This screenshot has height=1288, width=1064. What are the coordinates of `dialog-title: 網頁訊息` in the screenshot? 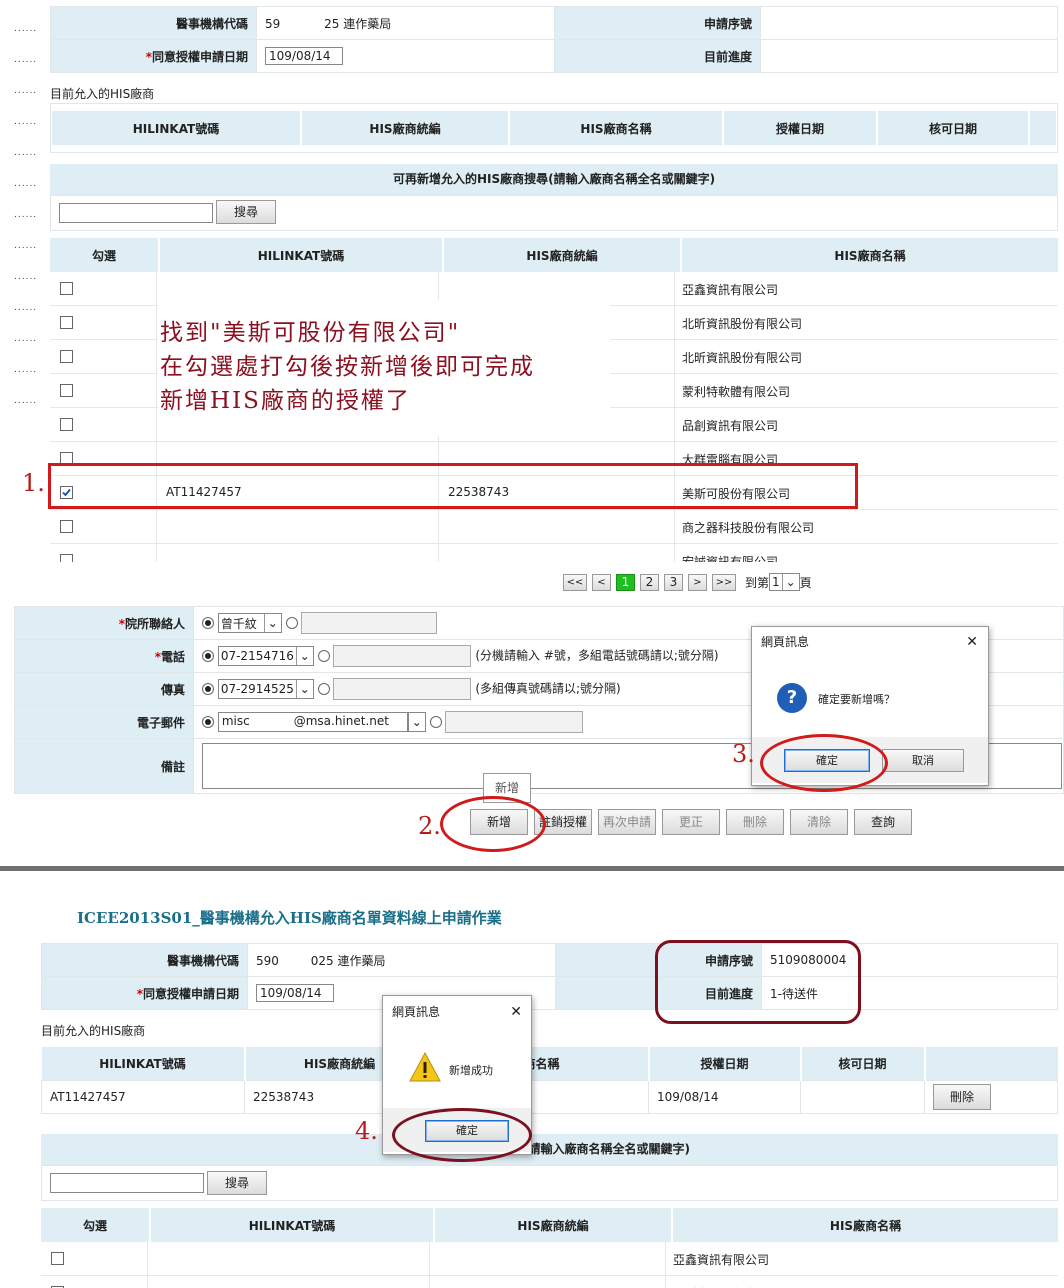 It's located at (785, 642).